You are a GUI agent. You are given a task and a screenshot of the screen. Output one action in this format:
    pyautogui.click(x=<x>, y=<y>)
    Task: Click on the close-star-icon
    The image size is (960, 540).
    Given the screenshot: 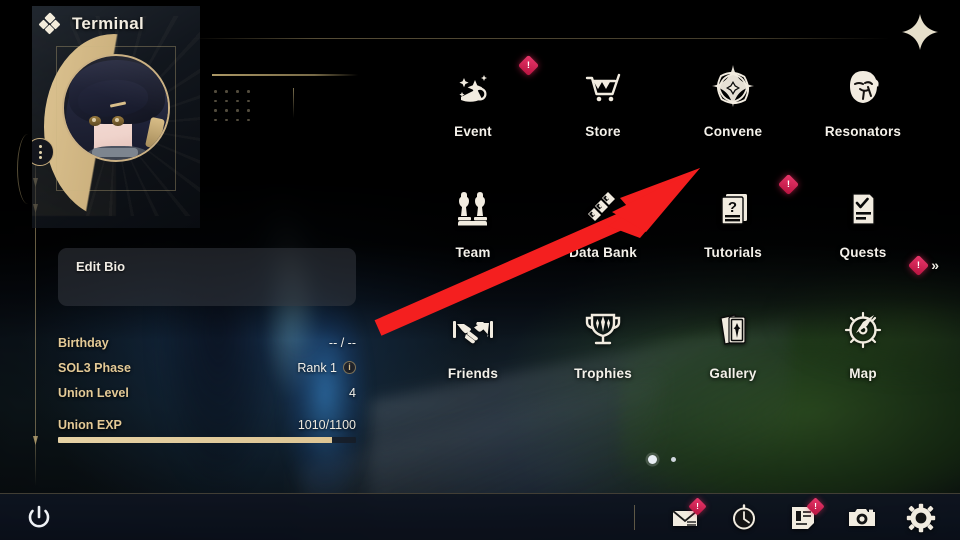 What is the action you would take?
    pyautogui.click(x=920, y=32)
    